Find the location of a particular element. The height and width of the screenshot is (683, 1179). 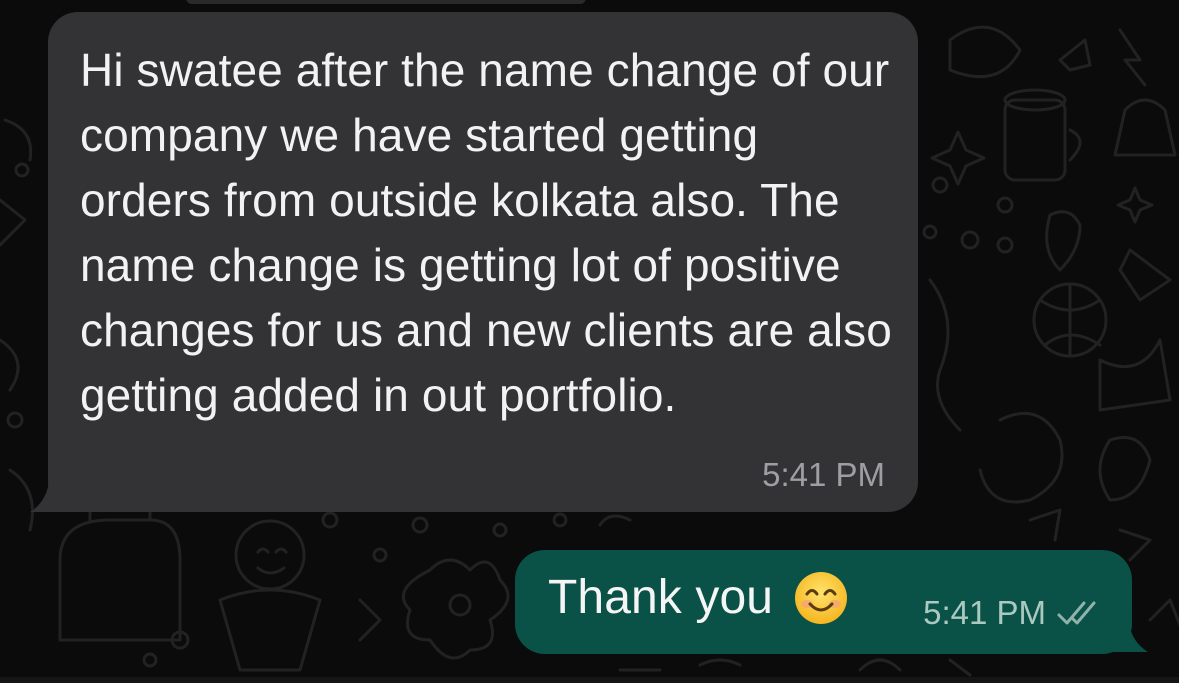

outgoing-message-meta: 5:41 PM is located at coordinates (1012, 613).